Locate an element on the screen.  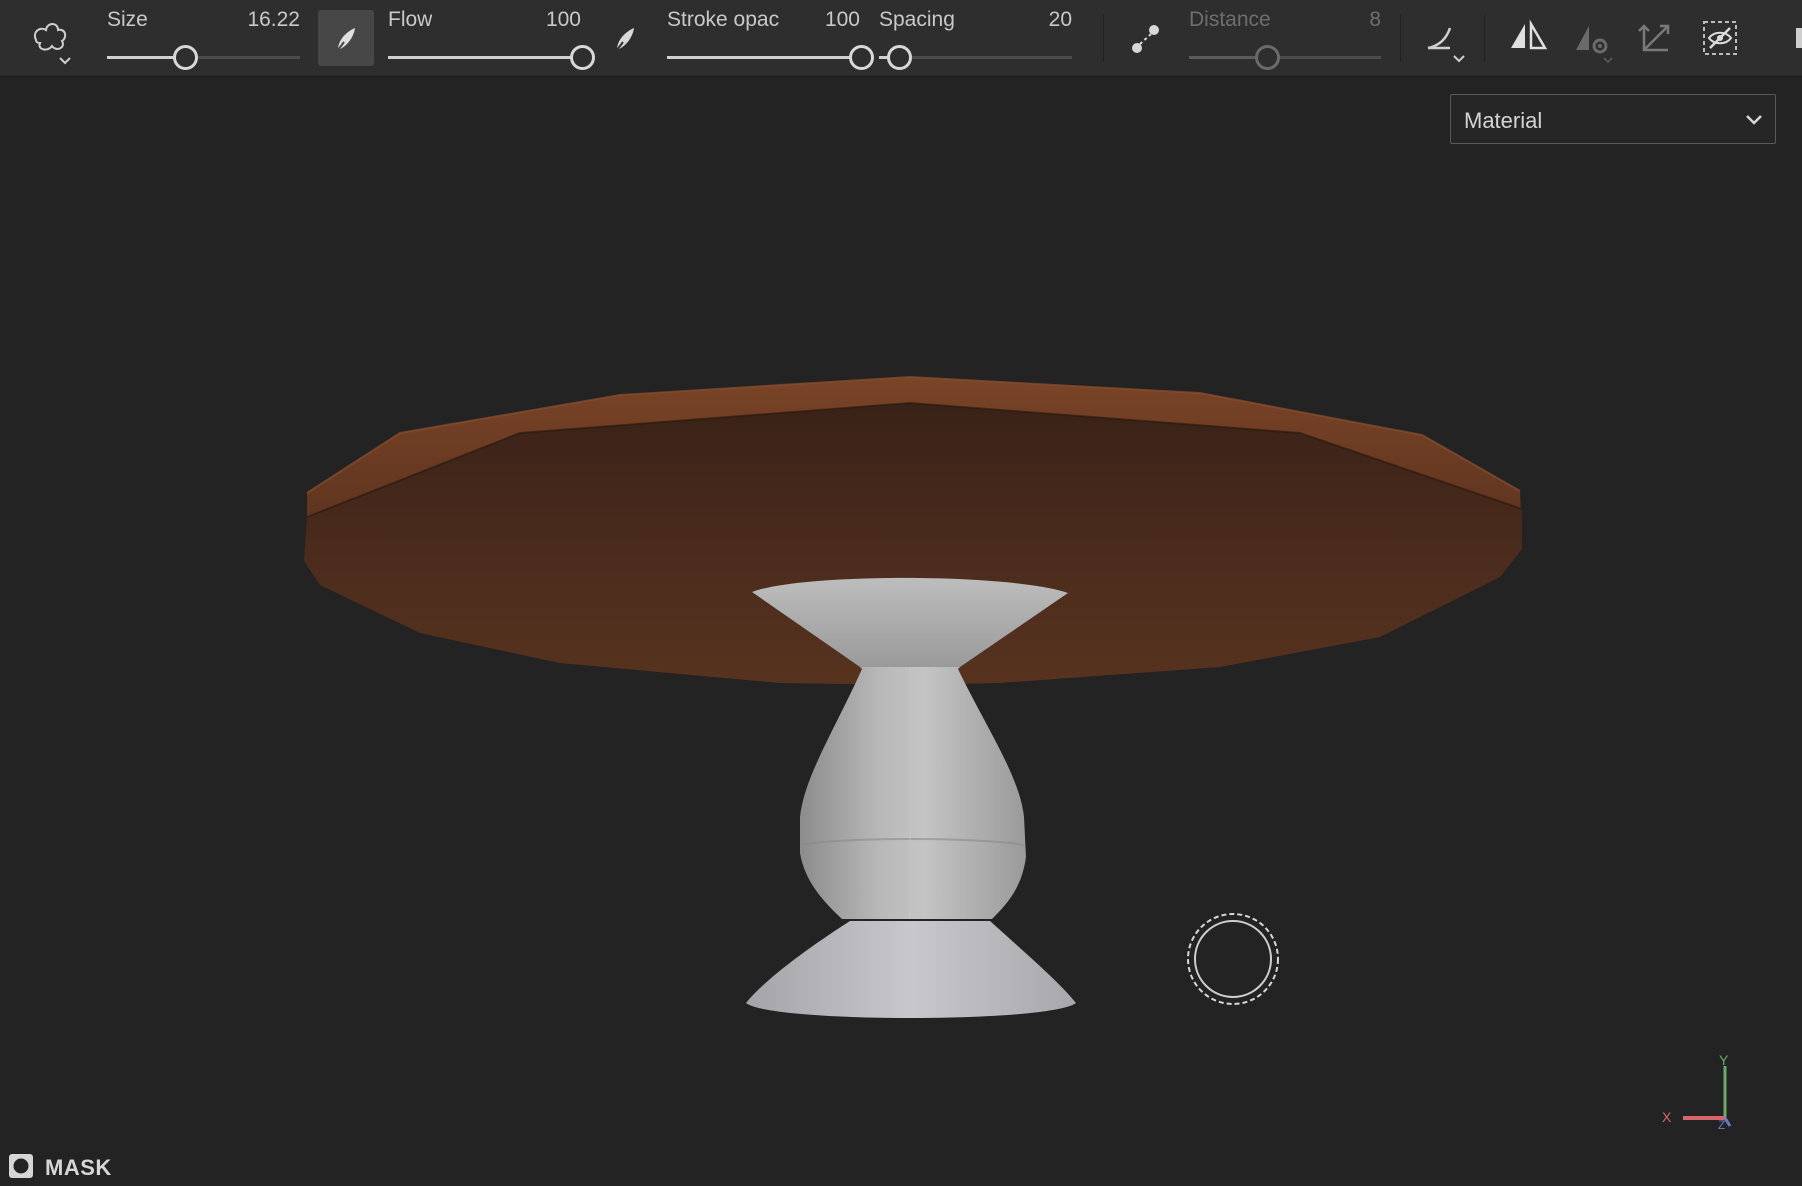
blob-brush-icon is located at coordinates (50, 38).